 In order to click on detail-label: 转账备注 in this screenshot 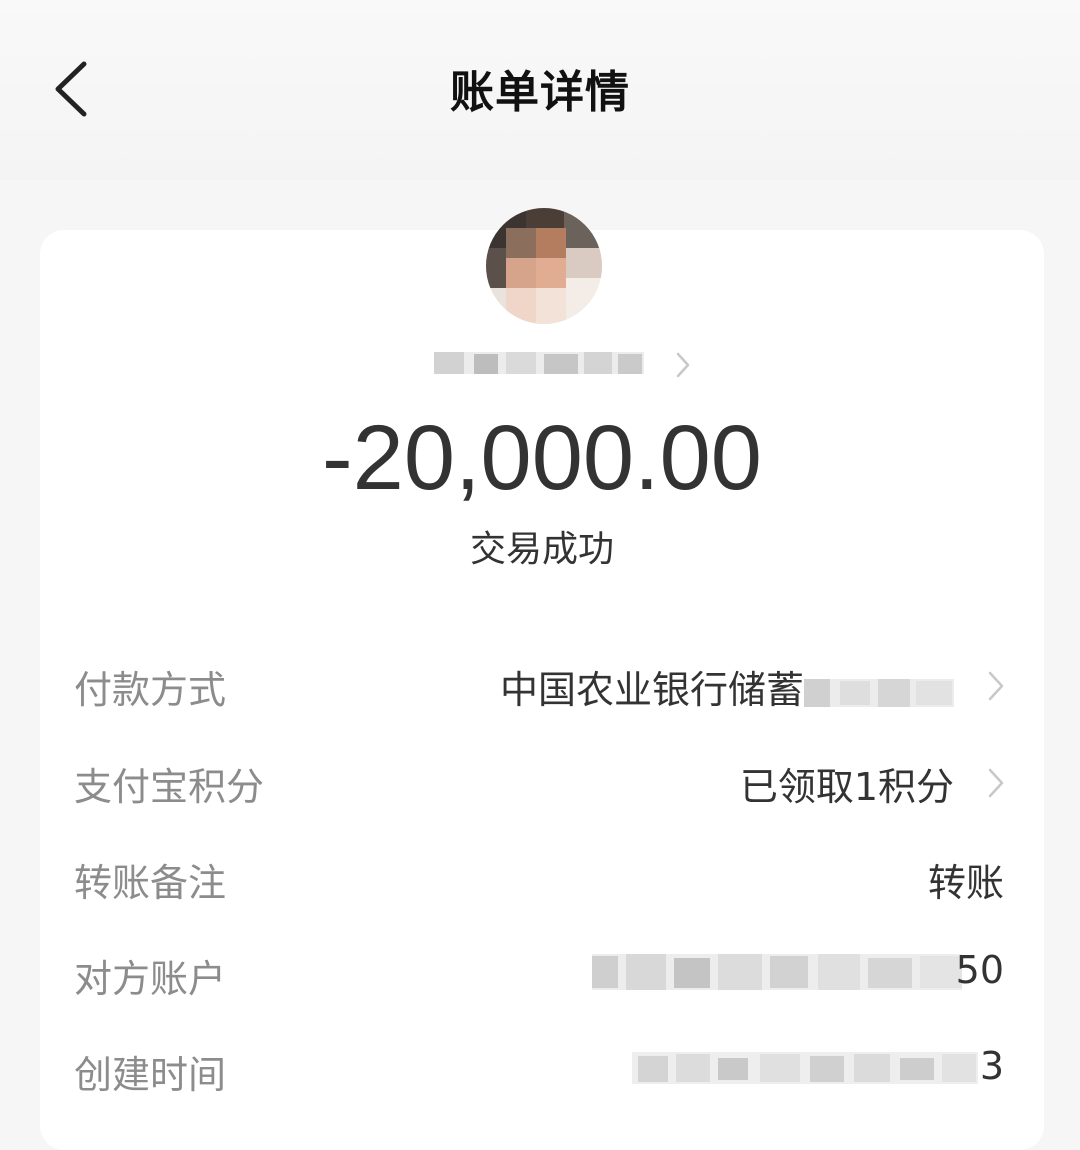, I will do `click(150, 883)`.